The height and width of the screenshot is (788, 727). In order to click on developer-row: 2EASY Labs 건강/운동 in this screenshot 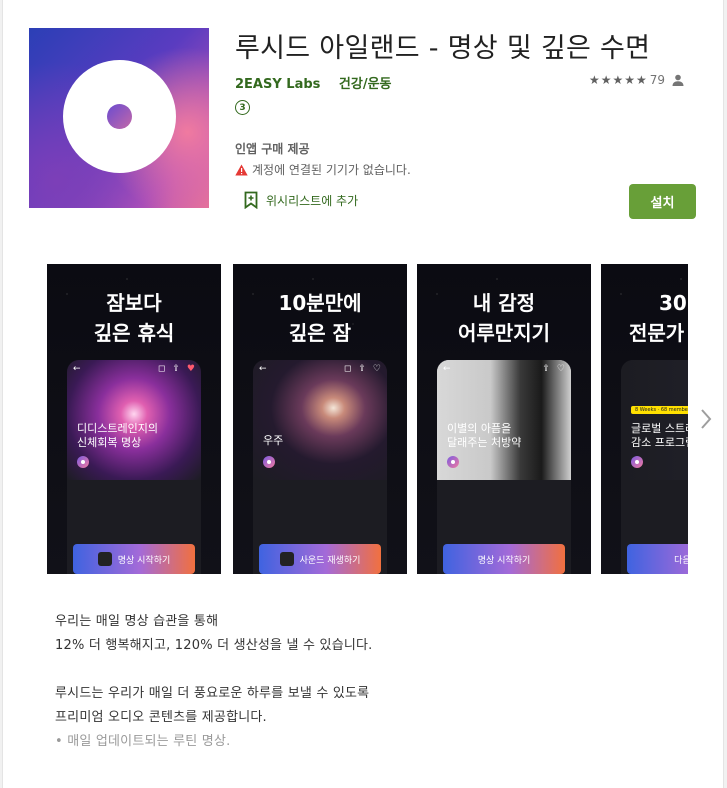, I will do `click(320, 82)`.